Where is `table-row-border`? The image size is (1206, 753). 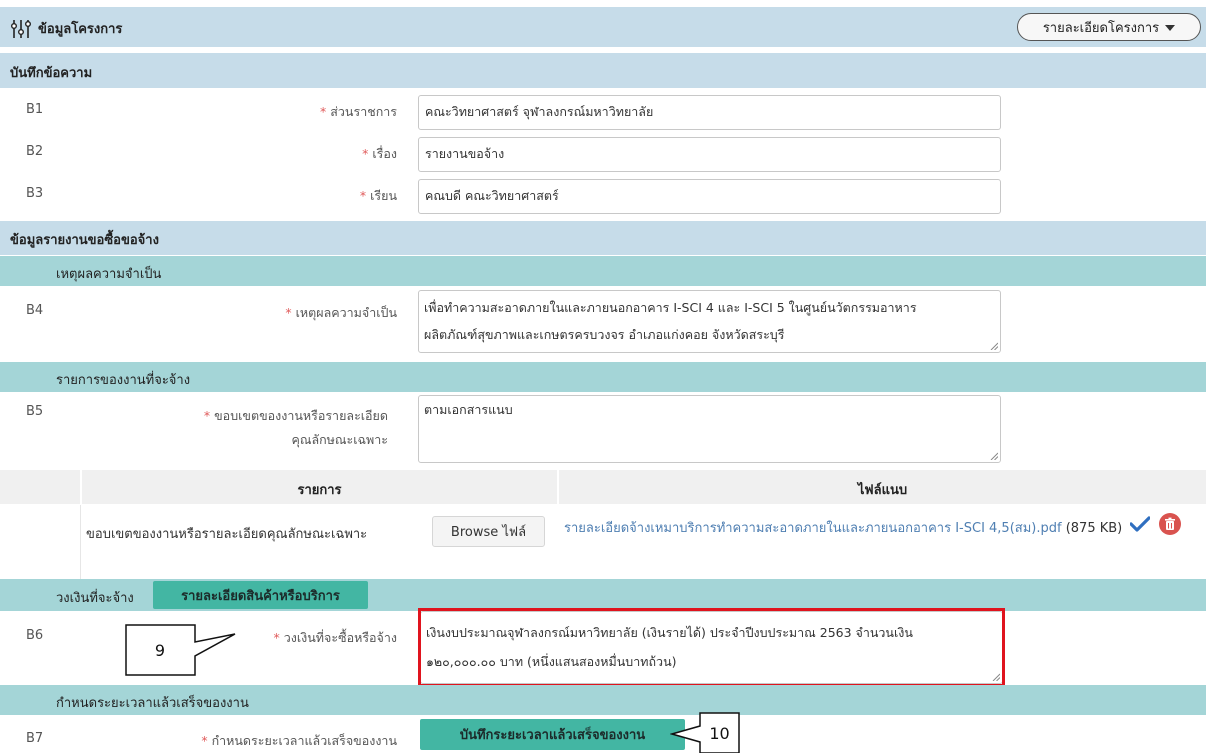 table-row-border is located at coordinates (80, 546).